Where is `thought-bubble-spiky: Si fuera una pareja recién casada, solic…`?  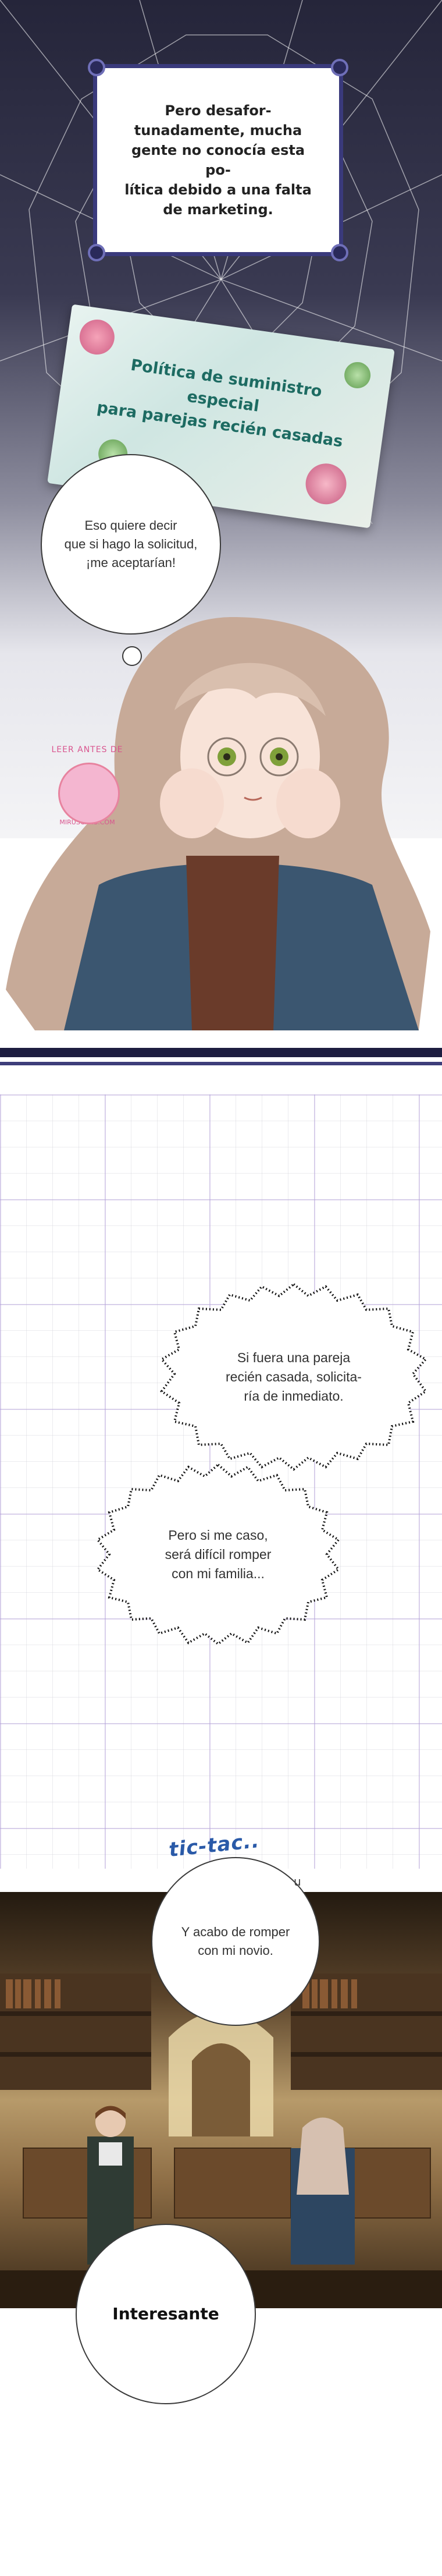 thought-bubble-spiky: Si fuera una pareja recién casada, solic… is located at coordinates (294, 1377).